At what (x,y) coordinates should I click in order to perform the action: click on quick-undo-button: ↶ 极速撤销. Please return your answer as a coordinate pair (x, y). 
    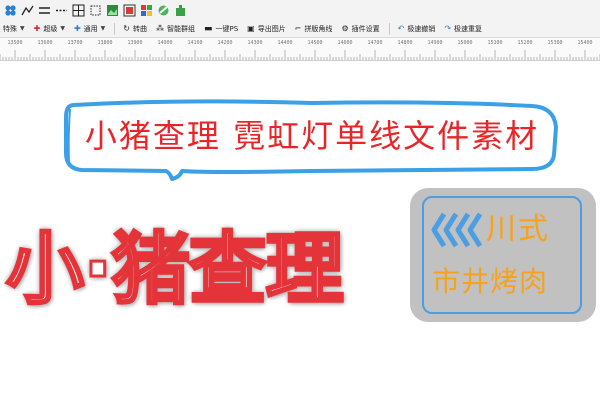
    Looking at the image, I should click on (417, 29).